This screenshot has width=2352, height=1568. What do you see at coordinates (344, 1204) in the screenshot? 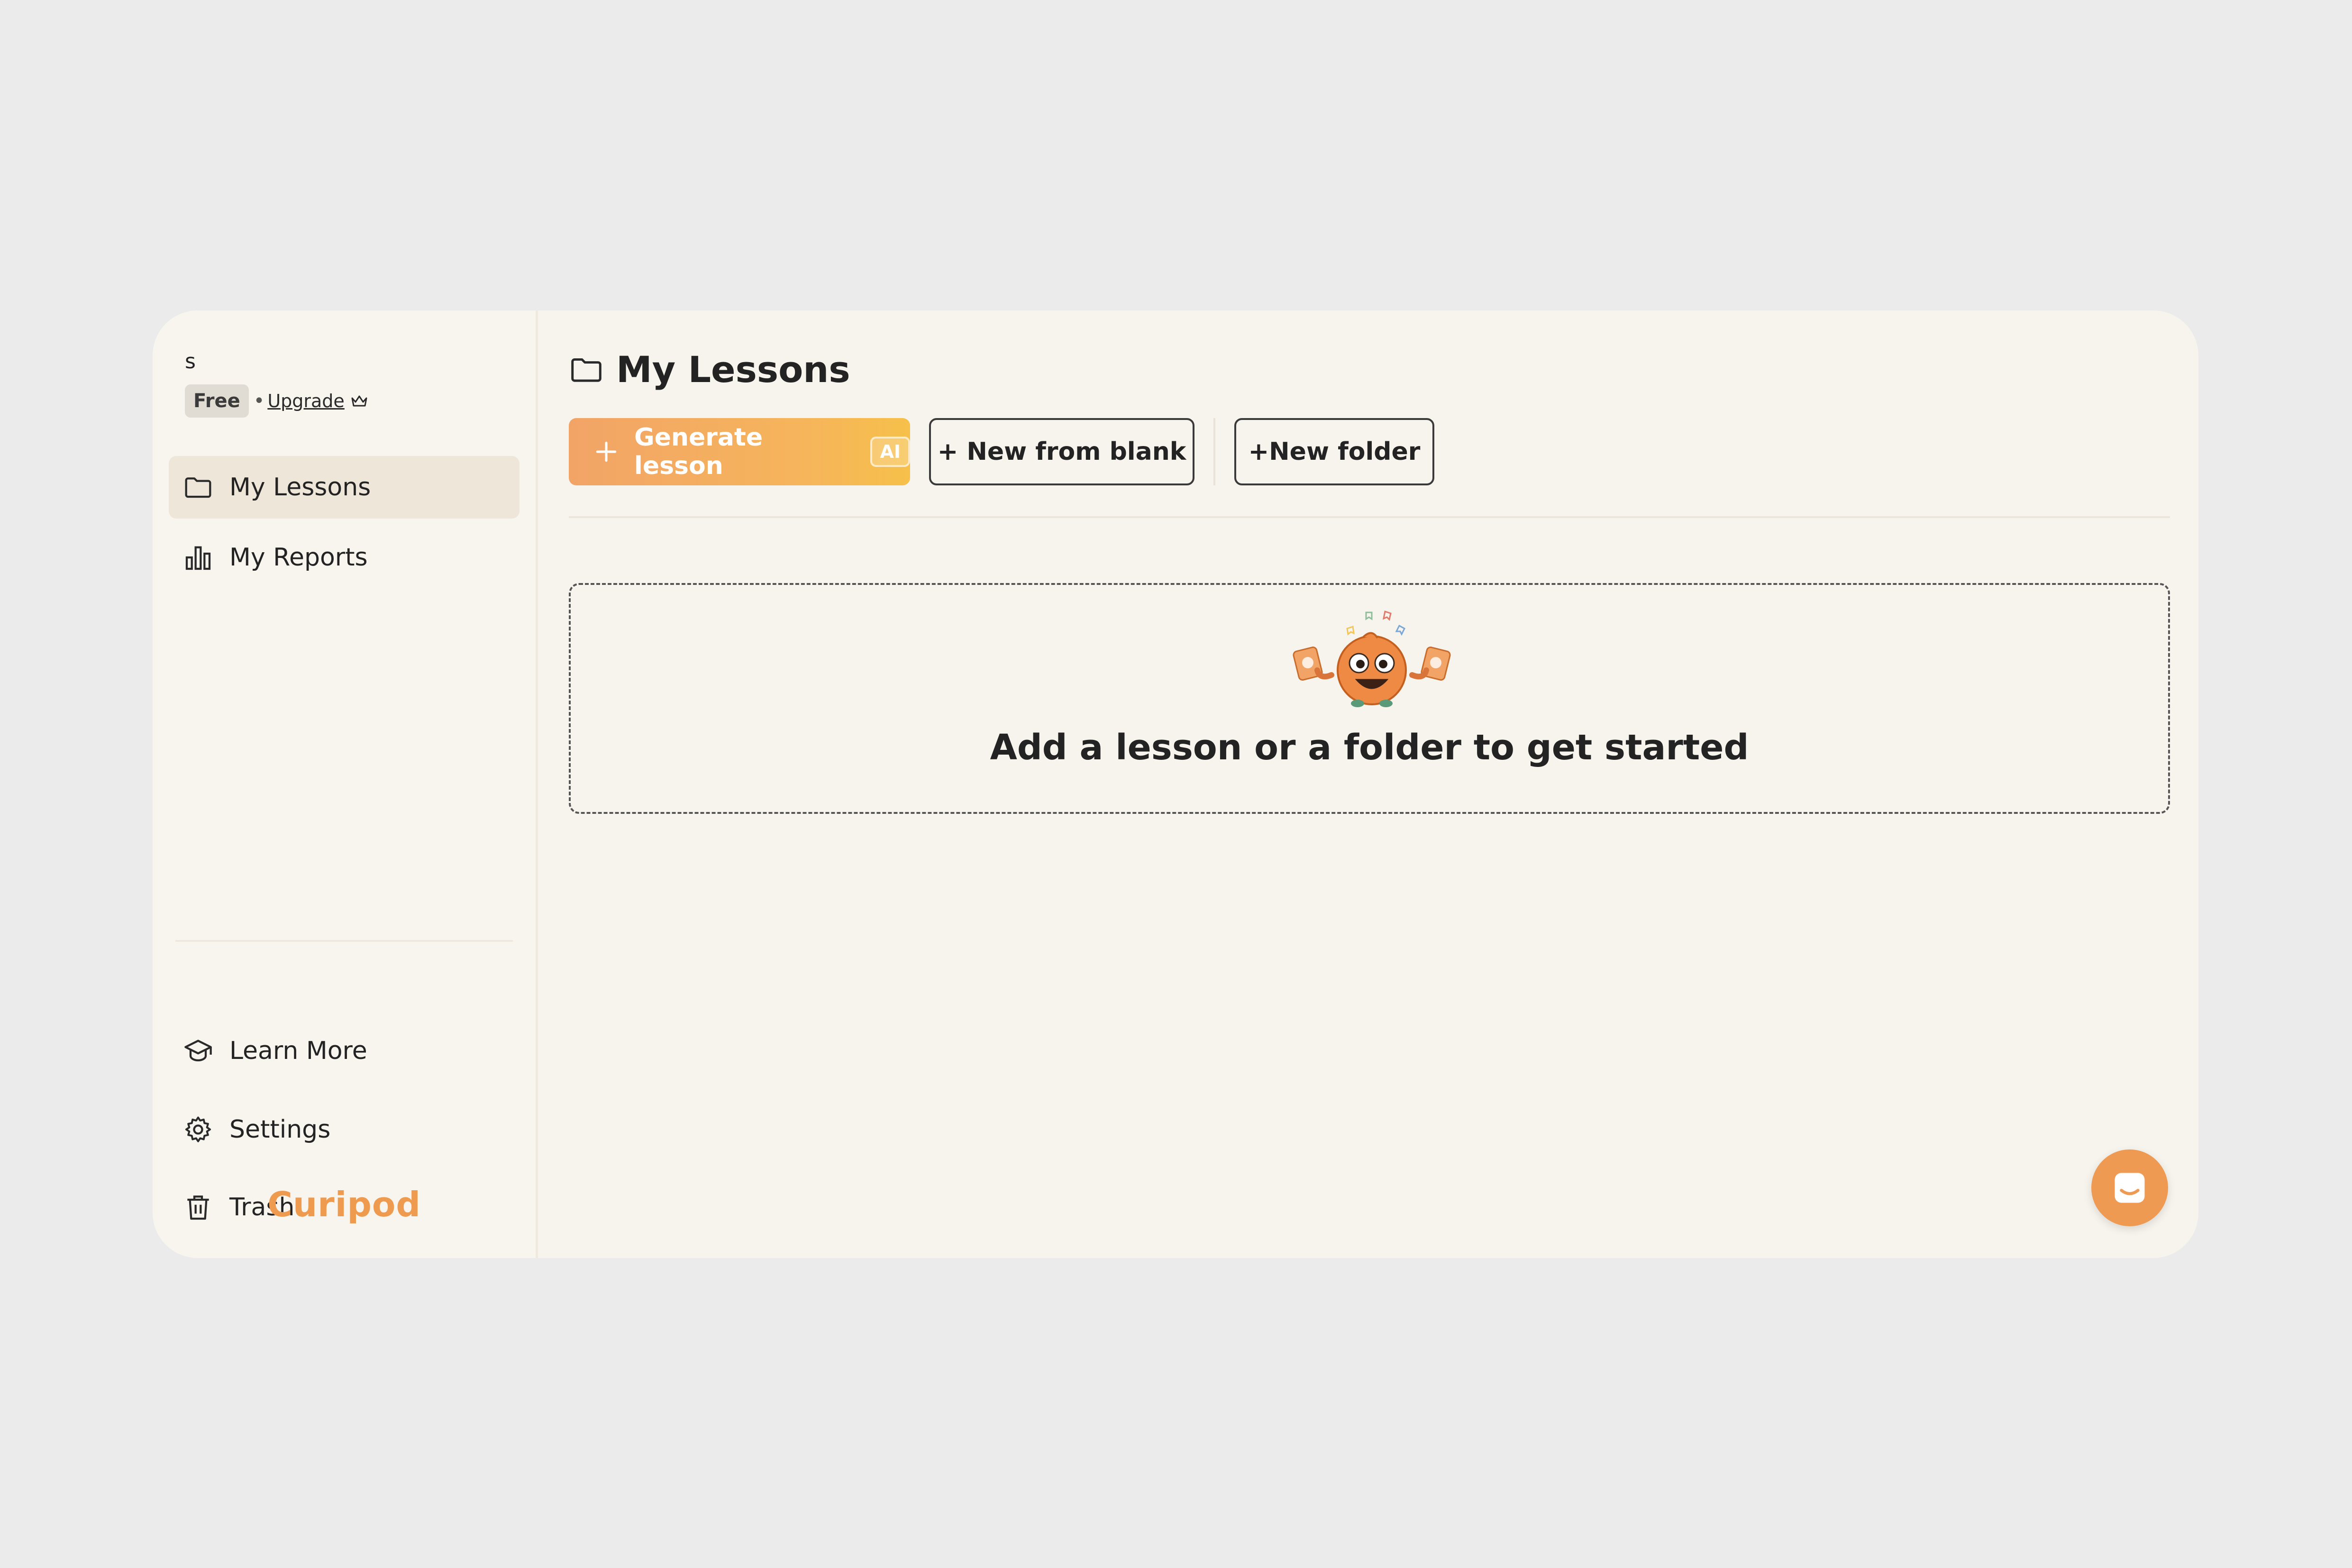
I see `curipod-logo: Curipod` at bounding box center [344, 1204].